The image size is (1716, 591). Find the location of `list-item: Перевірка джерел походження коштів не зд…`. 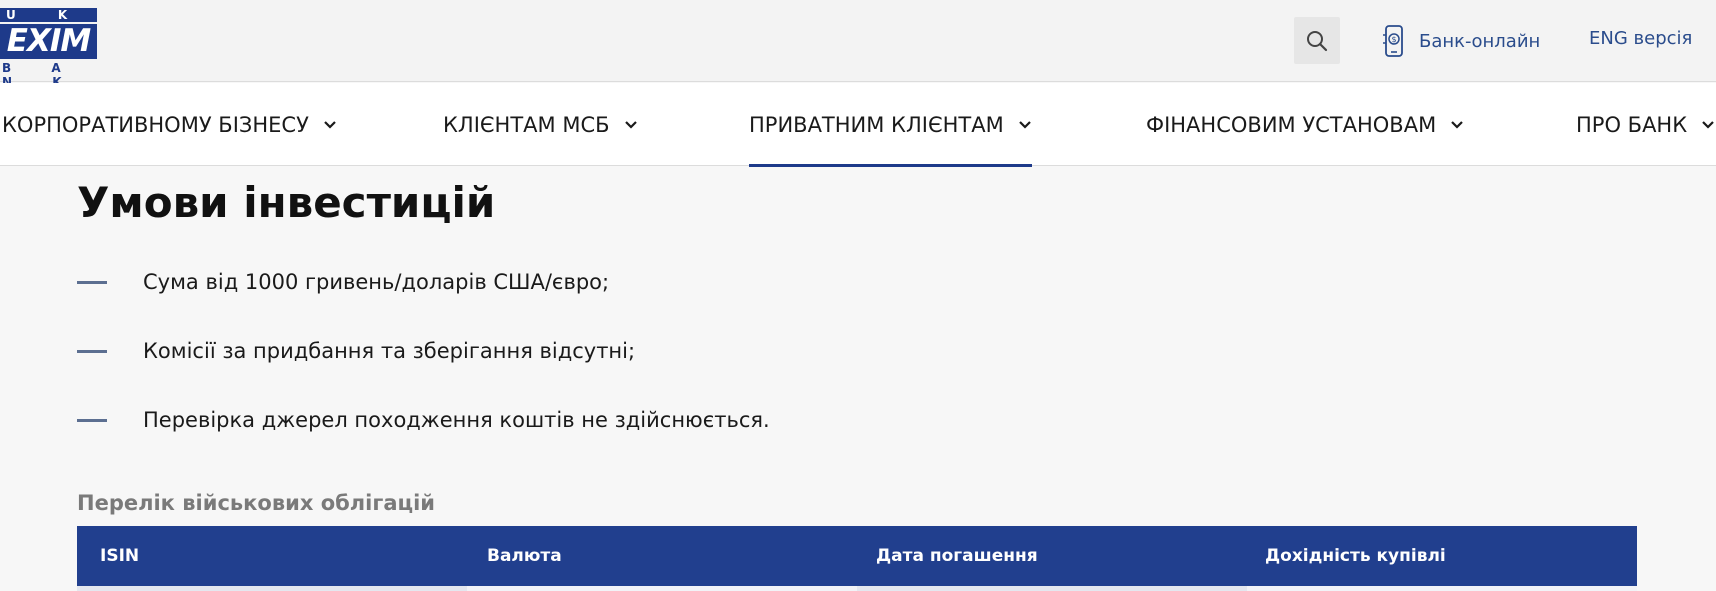

list-item: Перевірка джерел походження коштів не зд… is located at coordinates (527, 420).